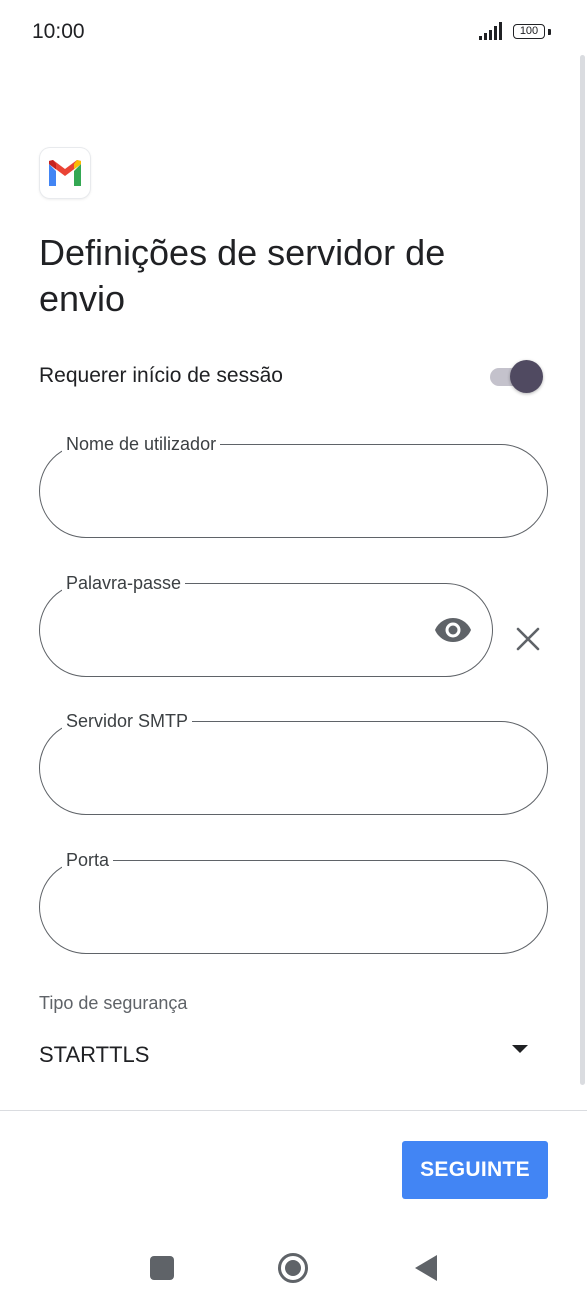 This screenshot has width=587, height=1306. I want to click on username-label: Nome de utilizador, so click(141, 444).